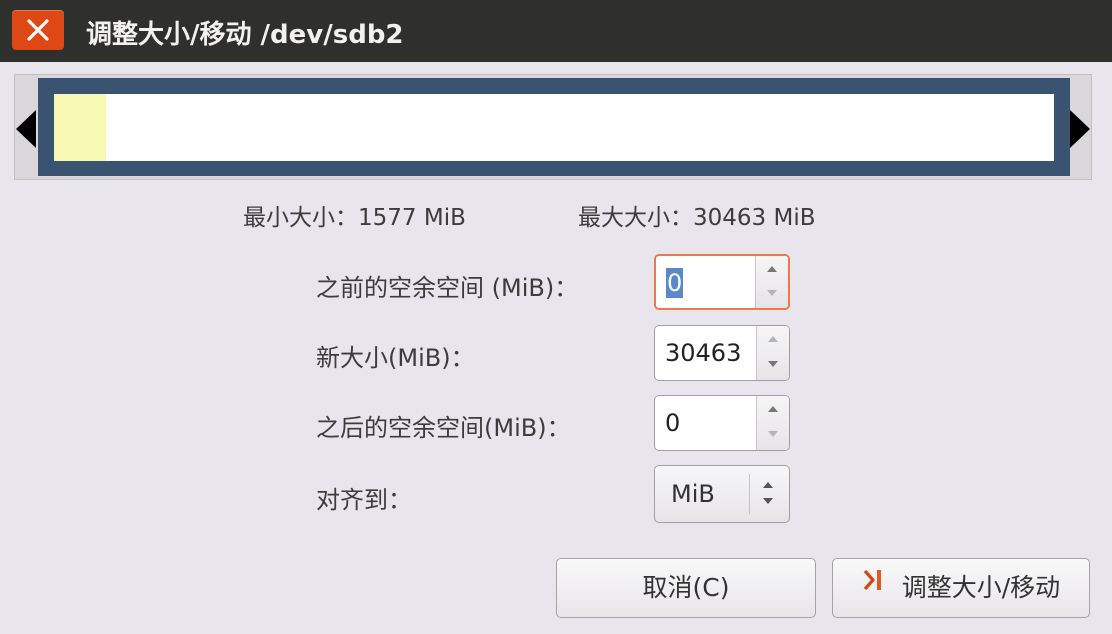 The height and width of the screenshot is (634, 1112). I want to click on cancel-button-label: 取消(C), so click(686, 587).